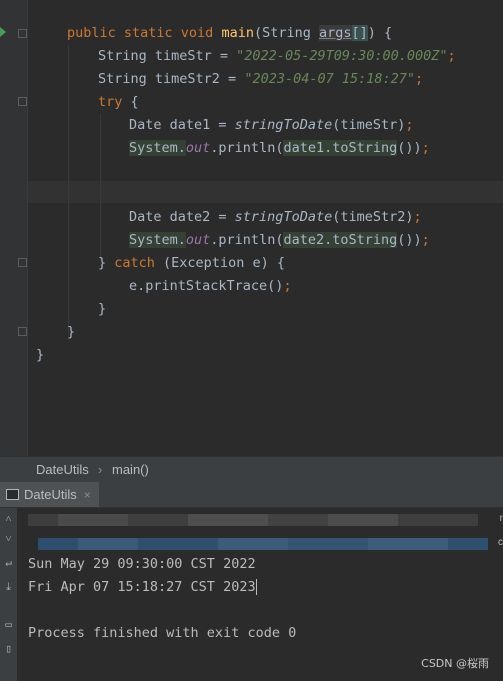 The height and width of the screenshot is (681, 503). What do you see at coordinates (130, 469) in the screenshot?
I see `breadcrumb-method: main()` at bounding box center [130, 469].